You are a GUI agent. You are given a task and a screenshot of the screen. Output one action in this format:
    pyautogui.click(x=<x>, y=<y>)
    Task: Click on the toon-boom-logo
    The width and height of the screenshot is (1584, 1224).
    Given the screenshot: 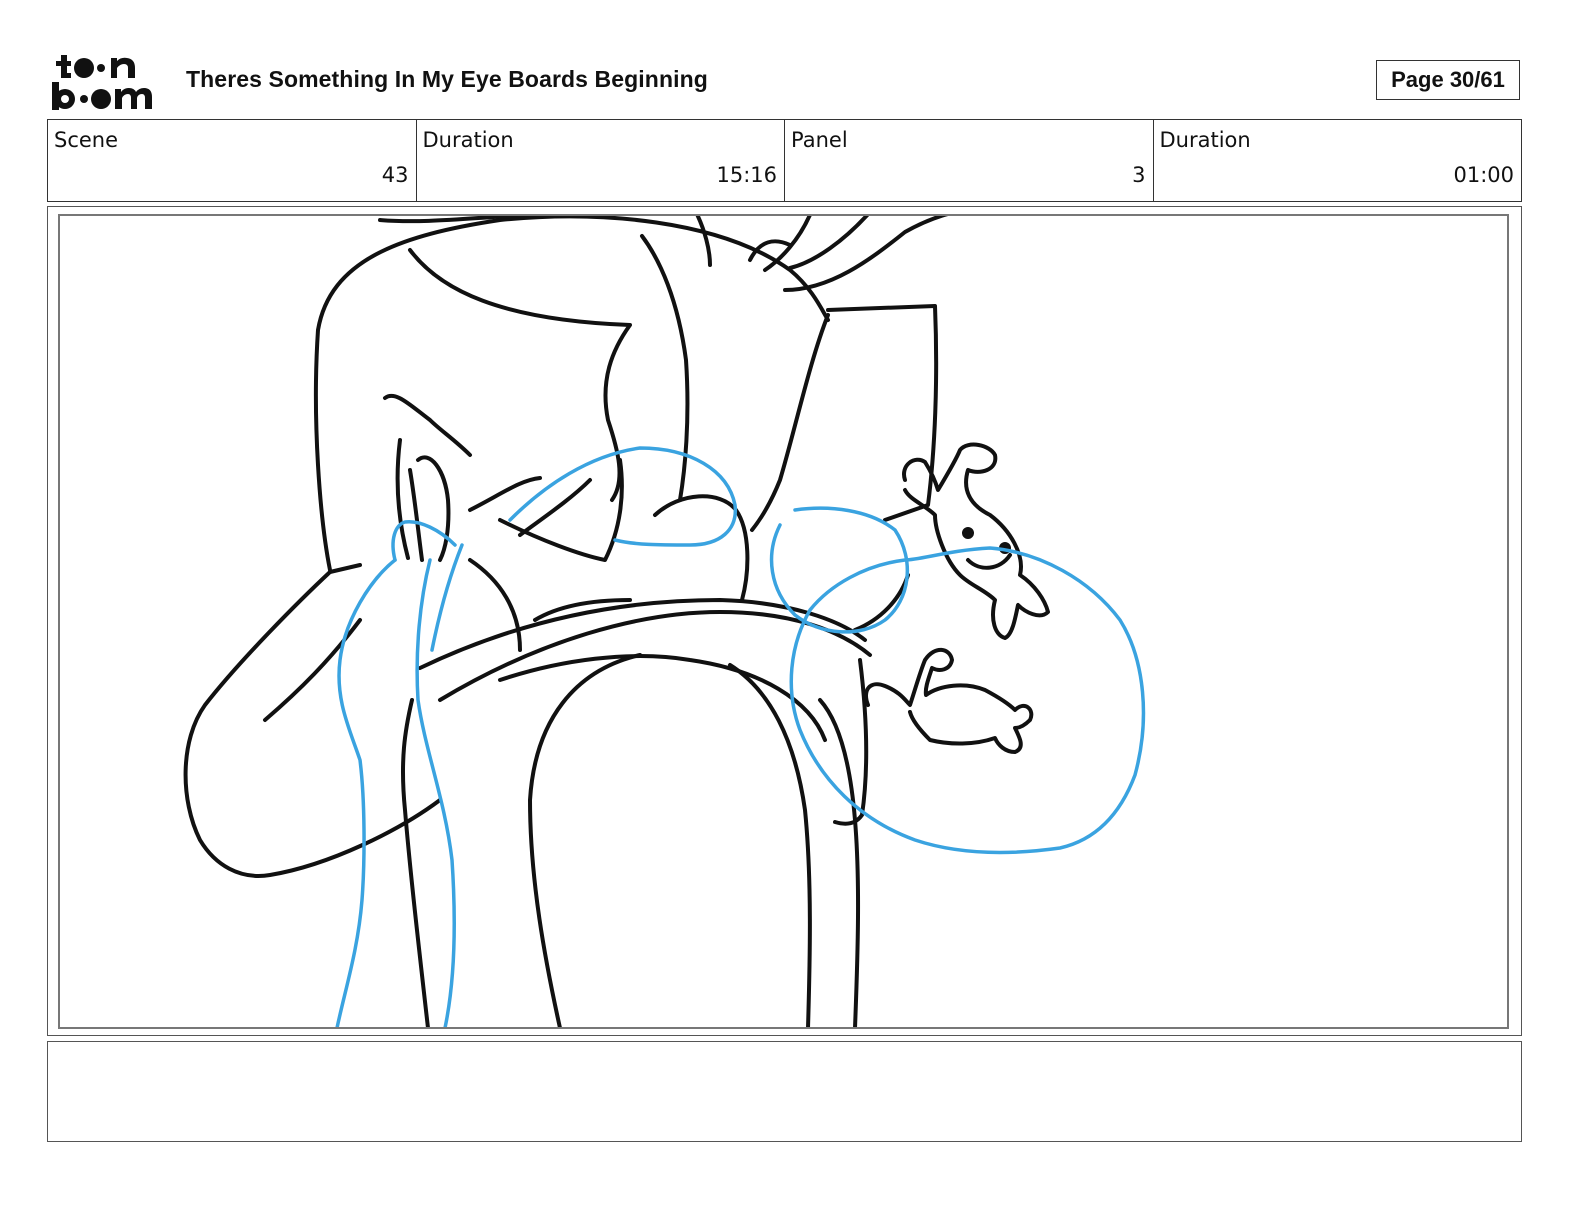 What is the action you would take?
    pyautogui.click(x=102, y=82)
    